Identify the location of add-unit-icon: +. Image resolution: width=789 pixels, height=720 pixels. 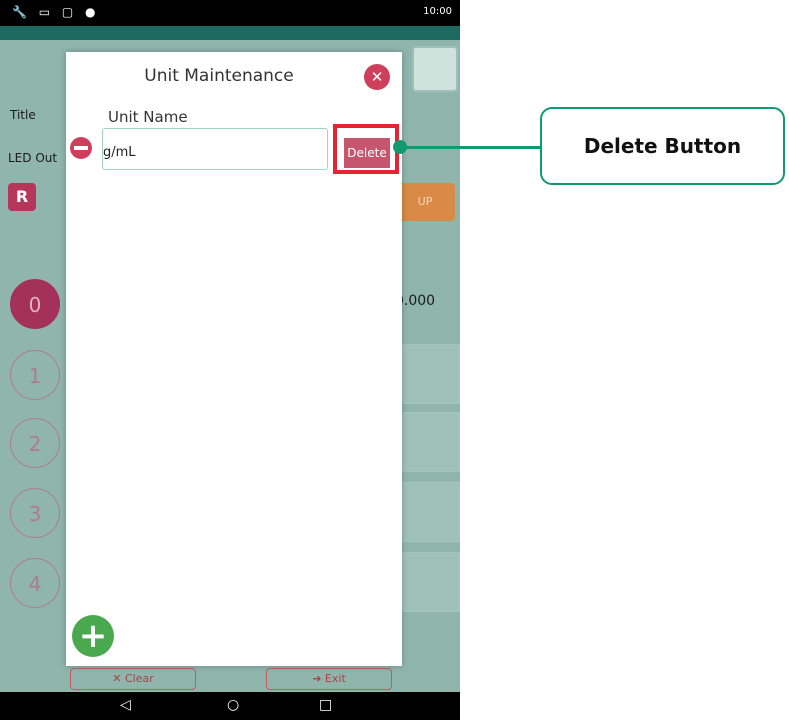
(93, 636).